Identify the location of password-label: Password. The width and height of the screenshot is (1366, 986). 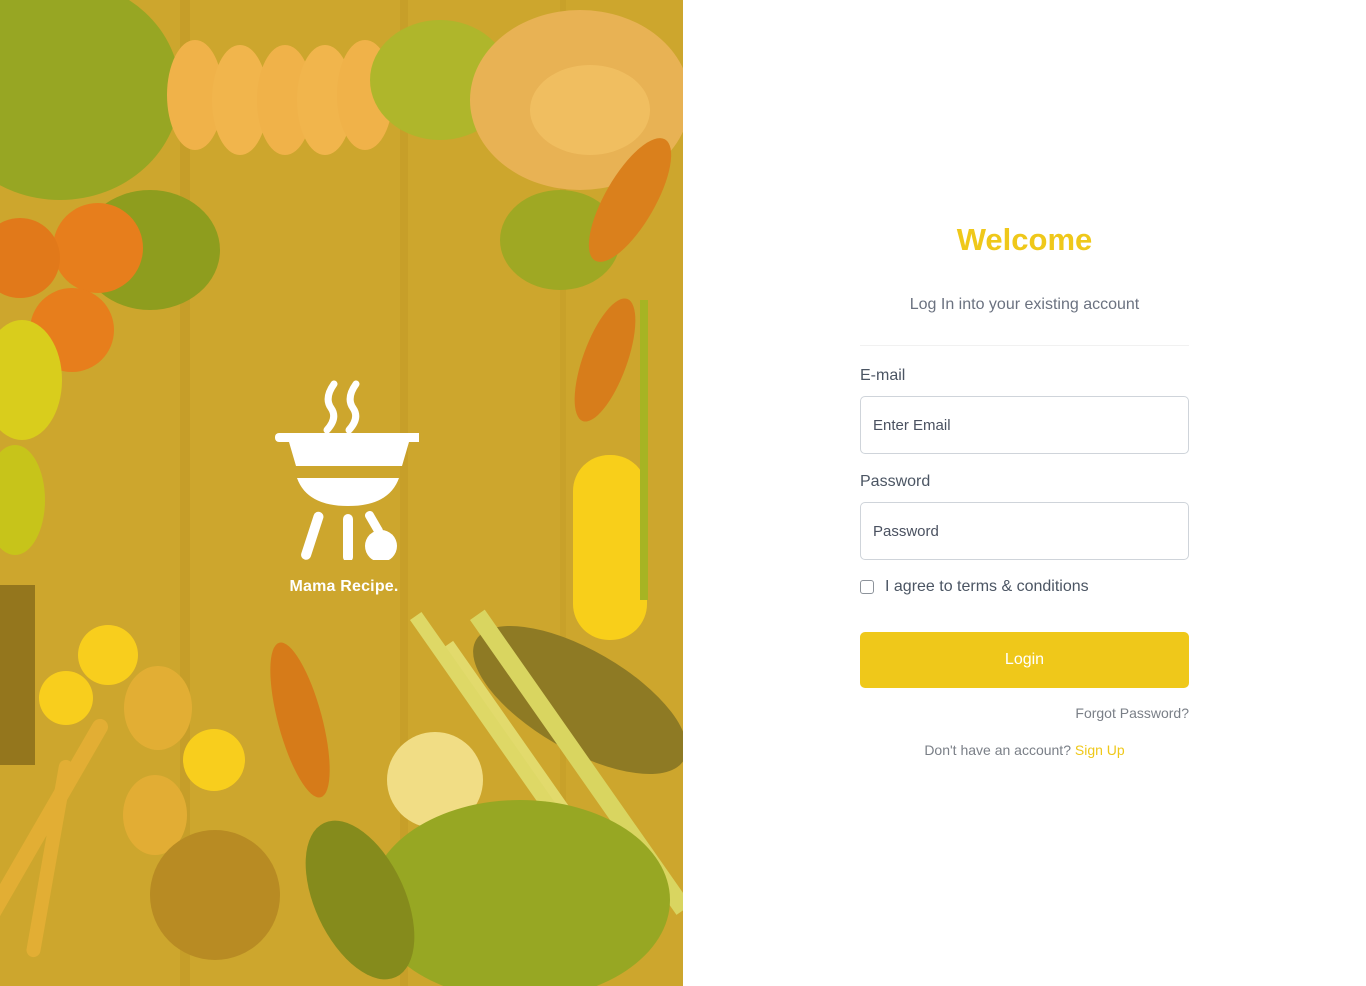
(895, 481).